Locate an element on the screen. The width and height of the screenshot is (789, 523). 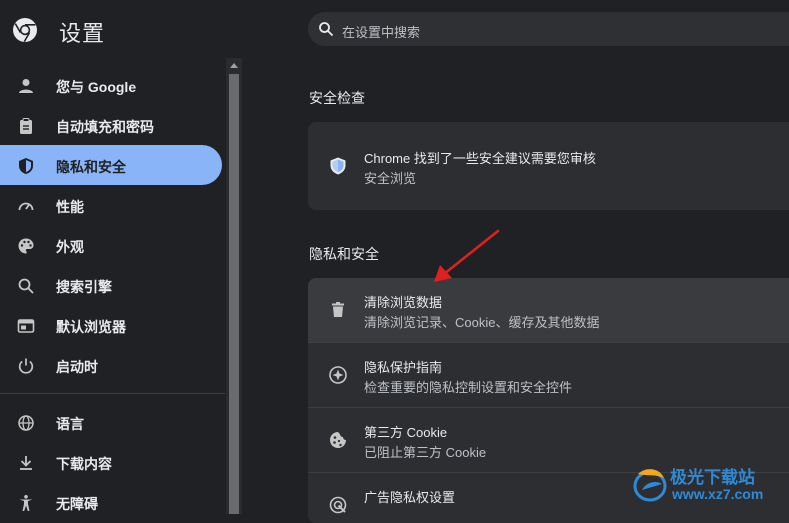
sidebar-item-on-startup: 启动时 is located at coordinates (111, 365).